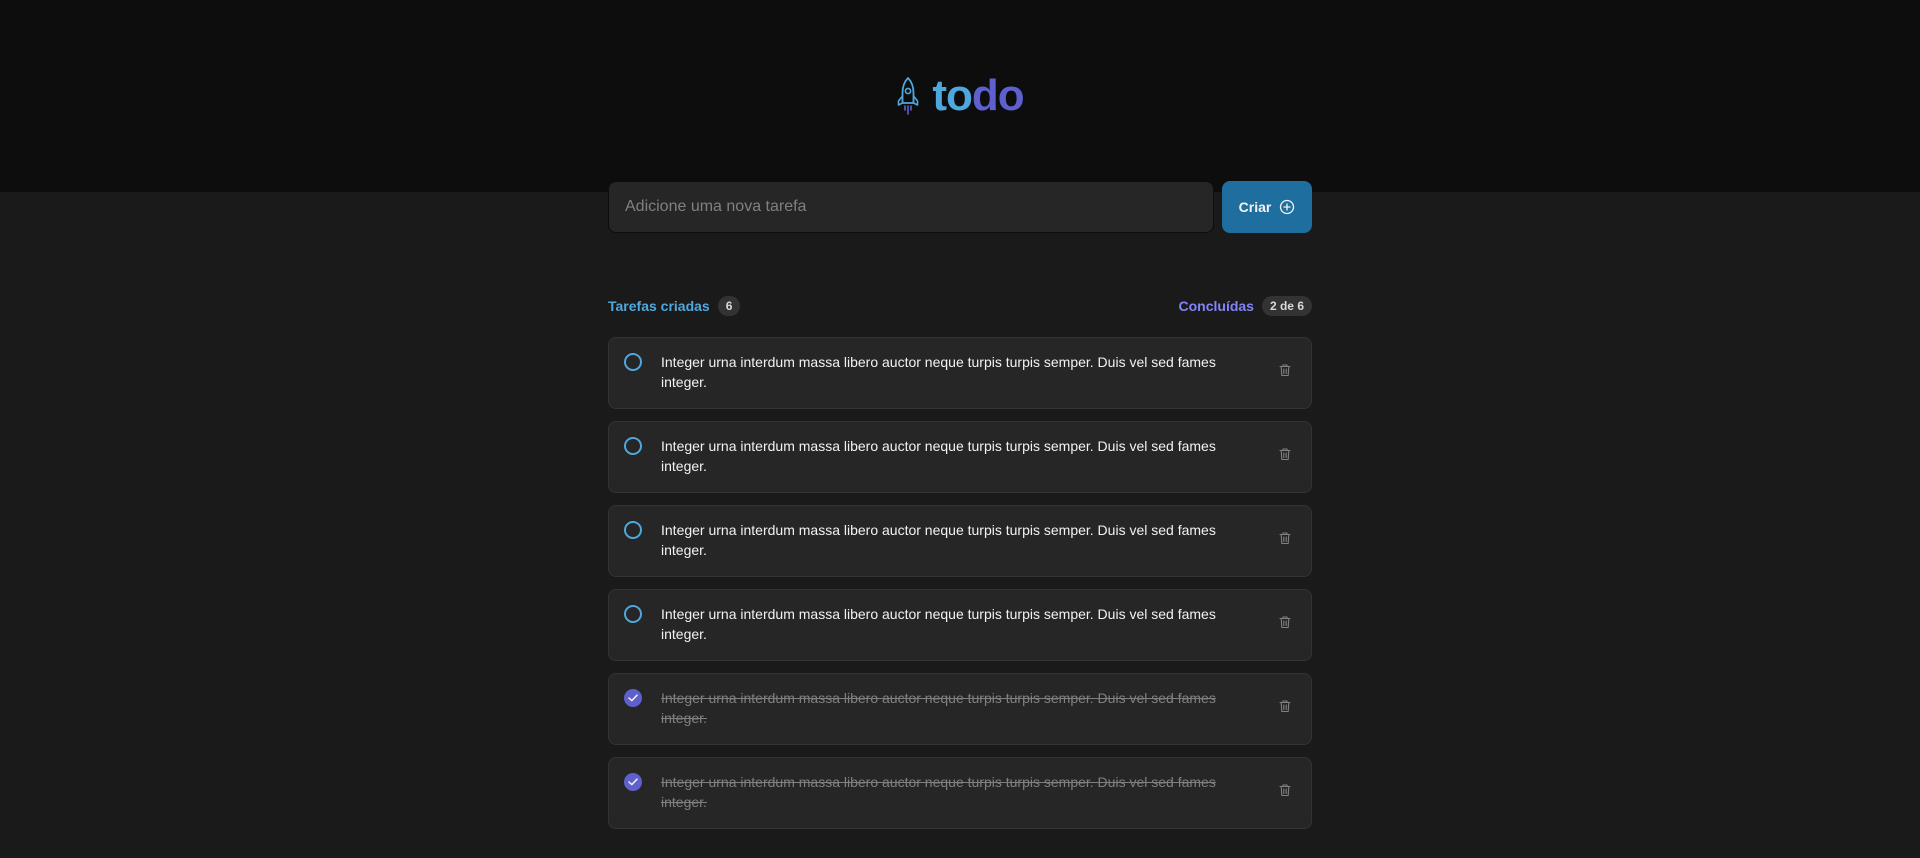 The height and width of the screenshot is (858, 1920). Describe the element at coordinates (911, 207) in the screenshot. I see `new-task-input` at that location.